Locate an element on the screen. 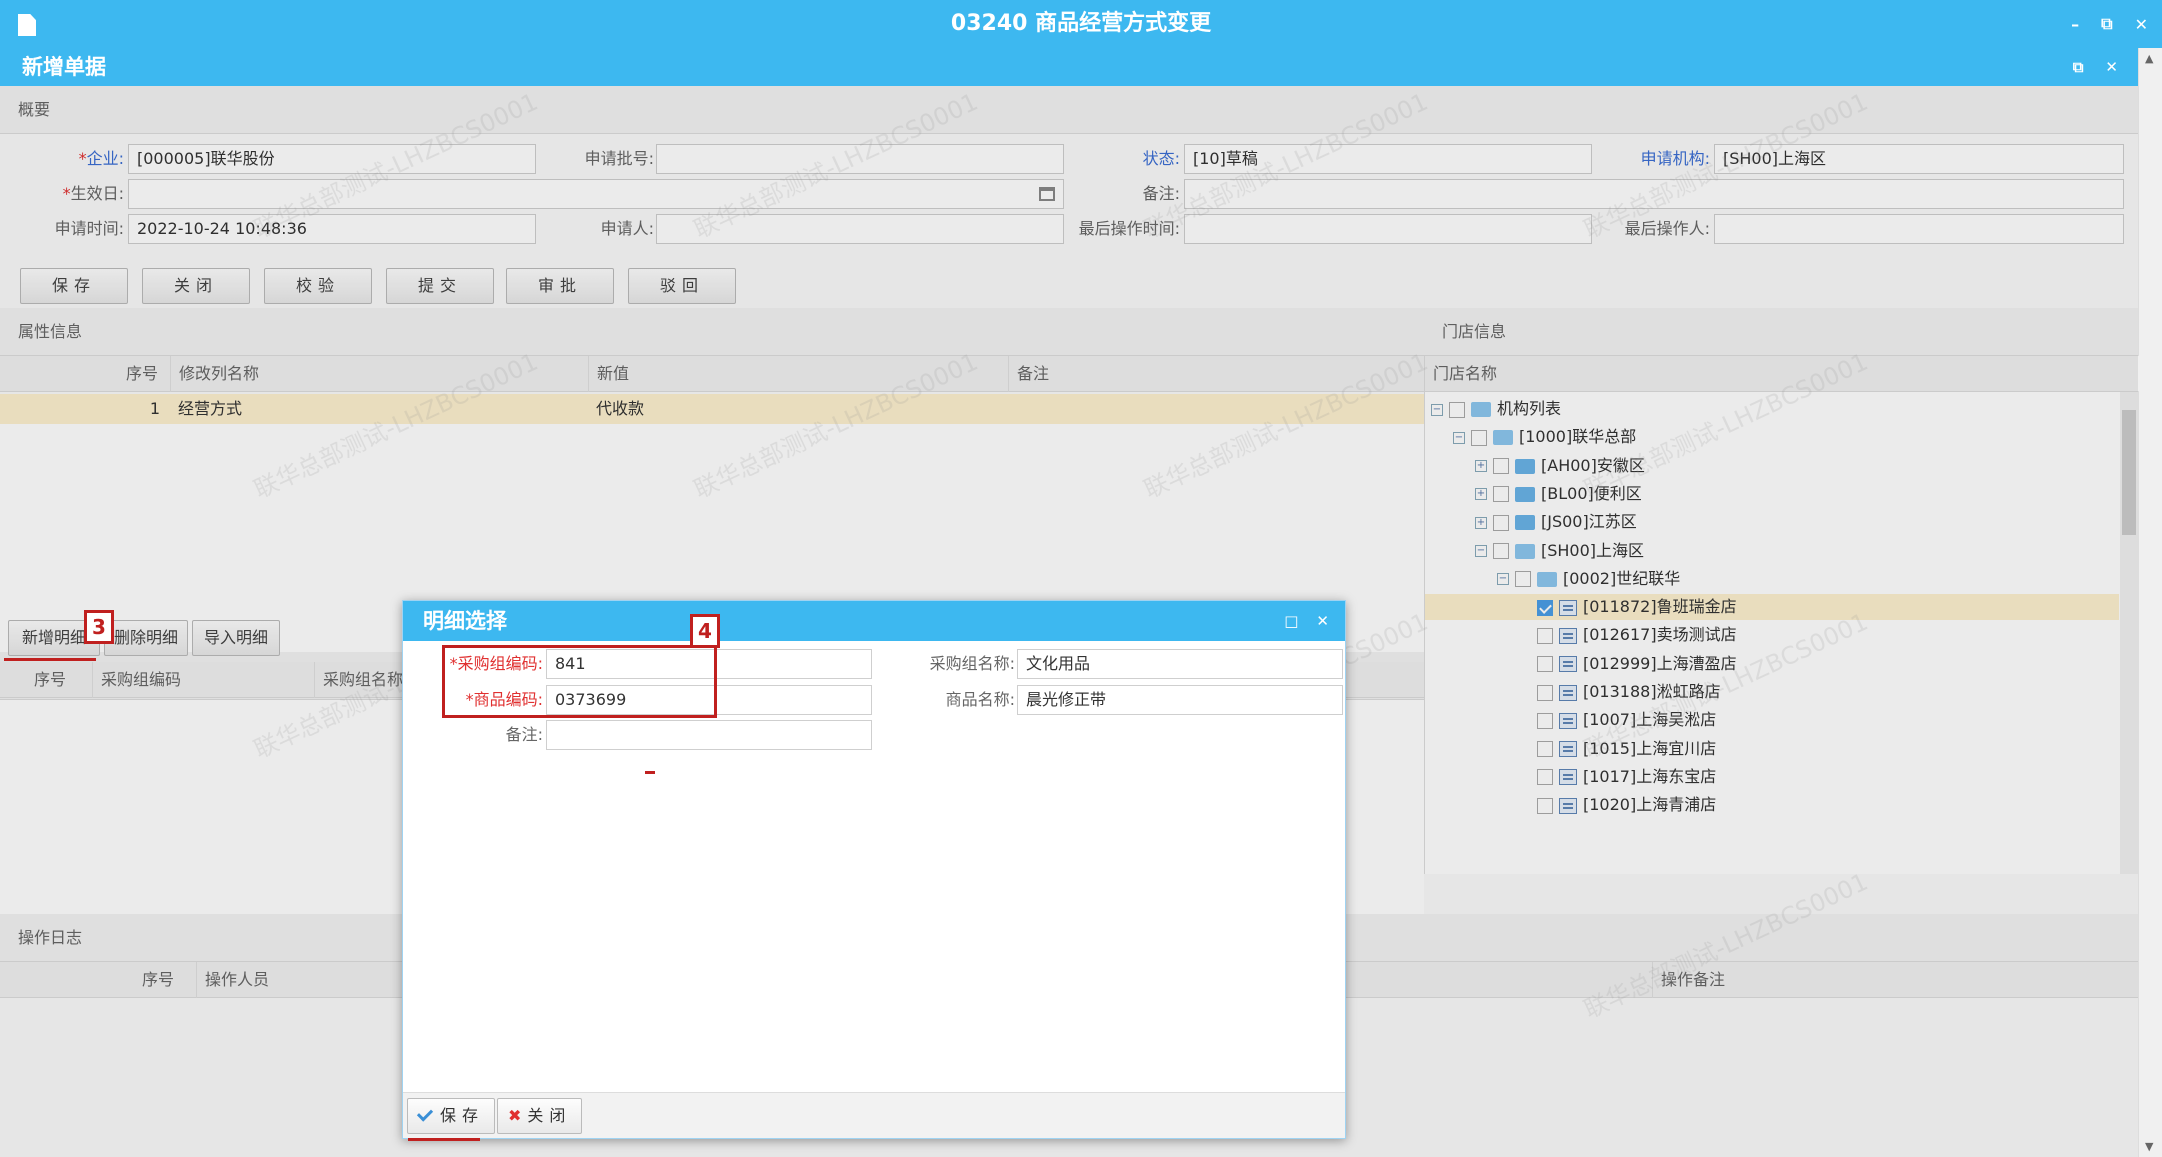 The width and height of the screenshot is (2162, 1157). dialog-save-button: 保存 is located at coordinates (451, 1116).